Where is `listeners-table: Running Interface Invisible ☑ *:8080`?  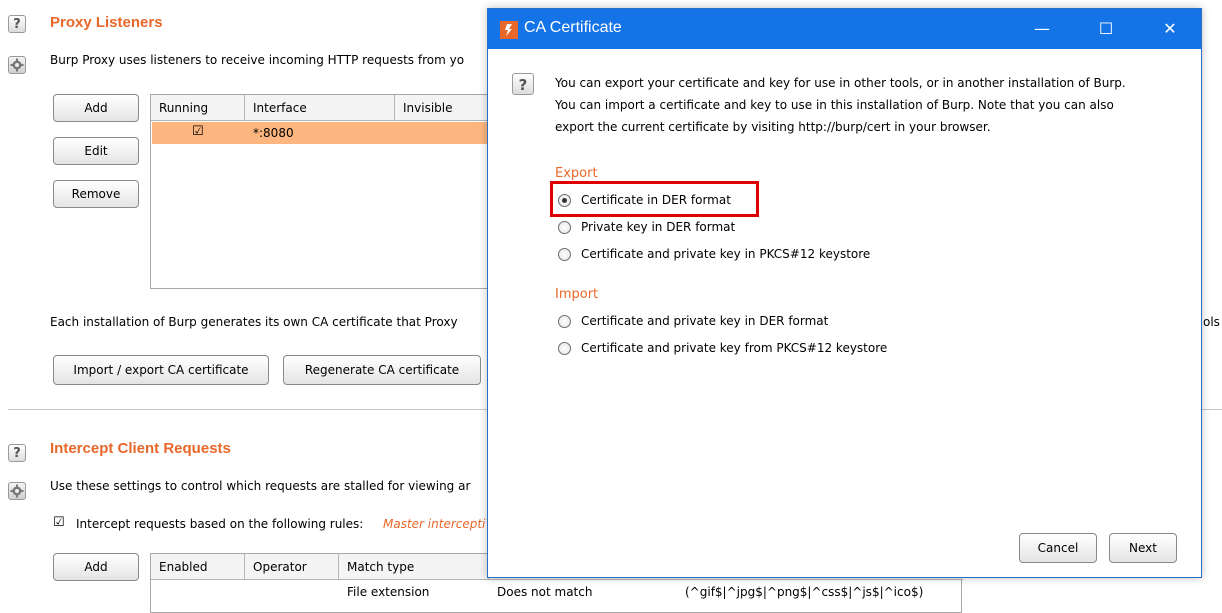
listeners-table: Running Interface Invisible ☑ *:8080 is located at coordinates (320, 191).